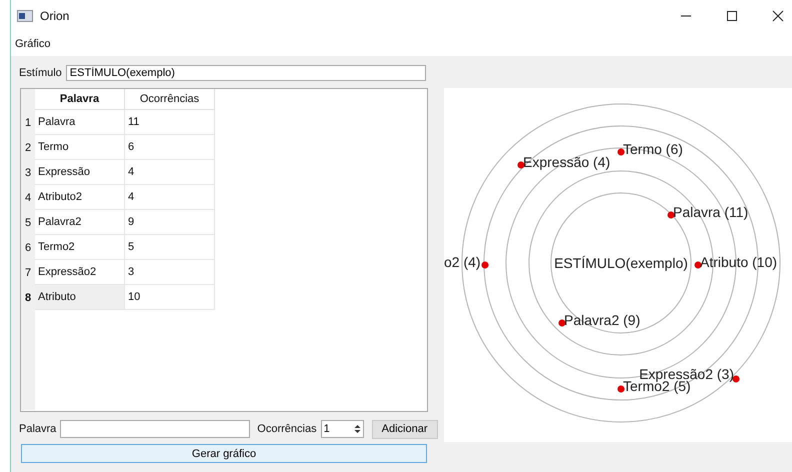  I want to click on node-label: Termo (6), so click(652, 149).